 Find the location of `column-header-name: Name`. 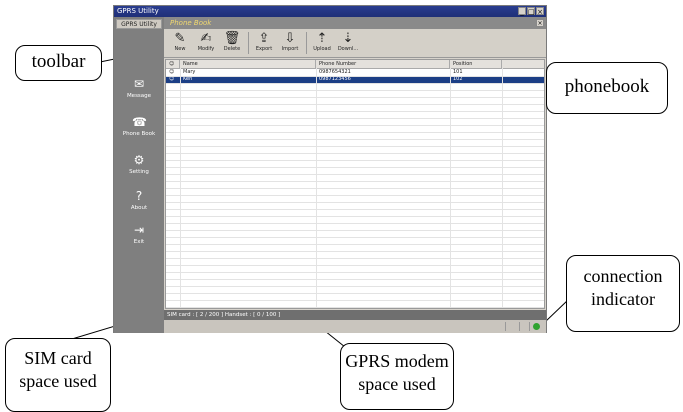

column-header-name: Name is located at coordinates (248, 64).